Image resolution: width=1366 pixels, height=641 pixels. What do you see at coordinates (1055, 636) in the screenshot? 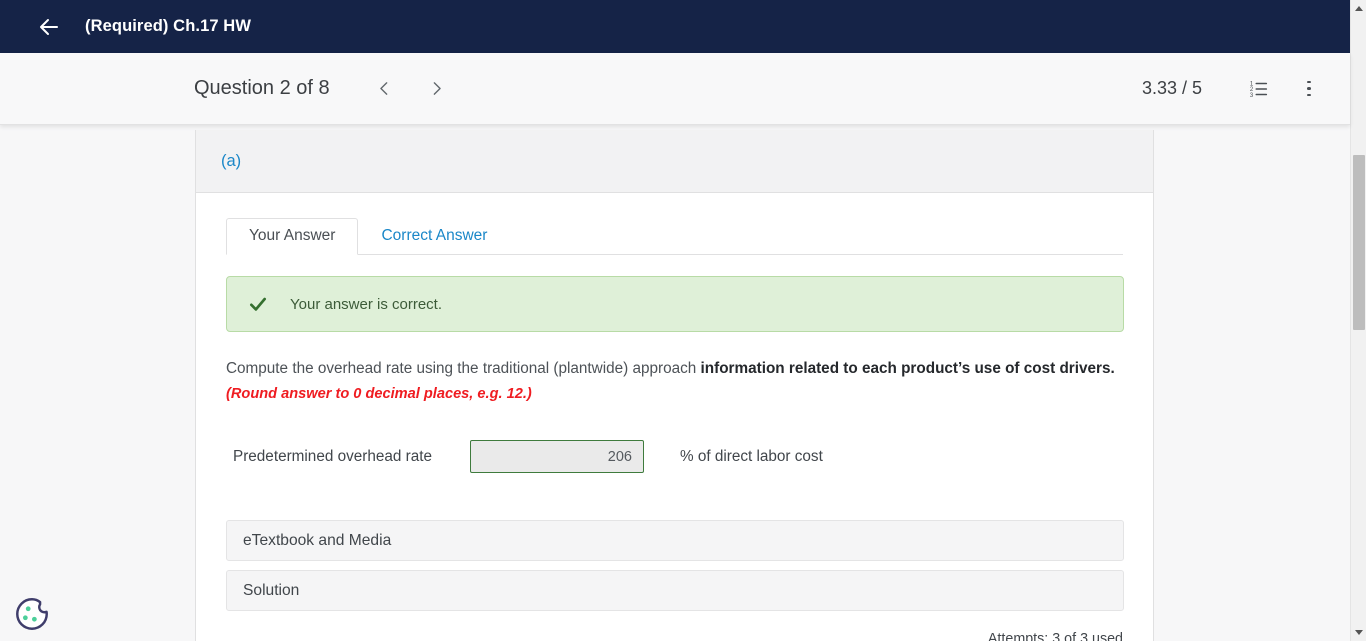
I see `attempts-status: Attempts: 3 of 3 used` at bounding box center [1055, 636].